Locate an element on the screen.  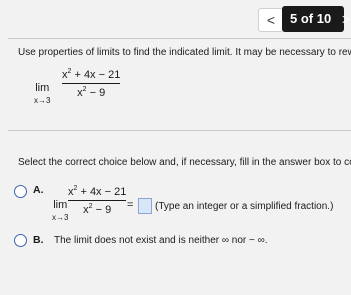
question-fraction: x2 + 4x − 21 x2 − 9 is located at coordinates (91, 83).